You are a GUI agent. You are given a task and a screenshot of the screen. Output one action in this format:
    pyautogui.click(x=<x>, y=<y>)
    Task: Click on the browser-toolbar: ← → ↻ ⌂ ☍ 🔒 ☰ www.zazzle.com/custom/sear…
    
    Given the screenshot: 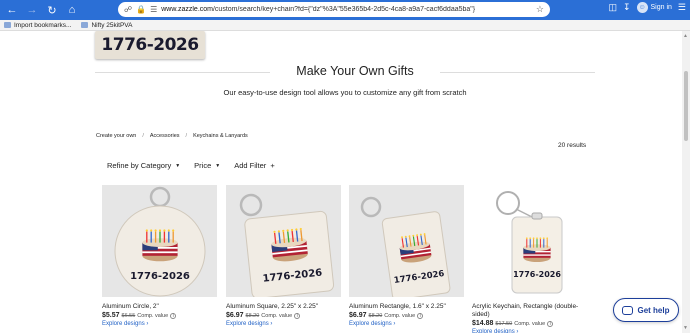 What is the action you would take?
    pyautogui.click(x=345, y=10)
    